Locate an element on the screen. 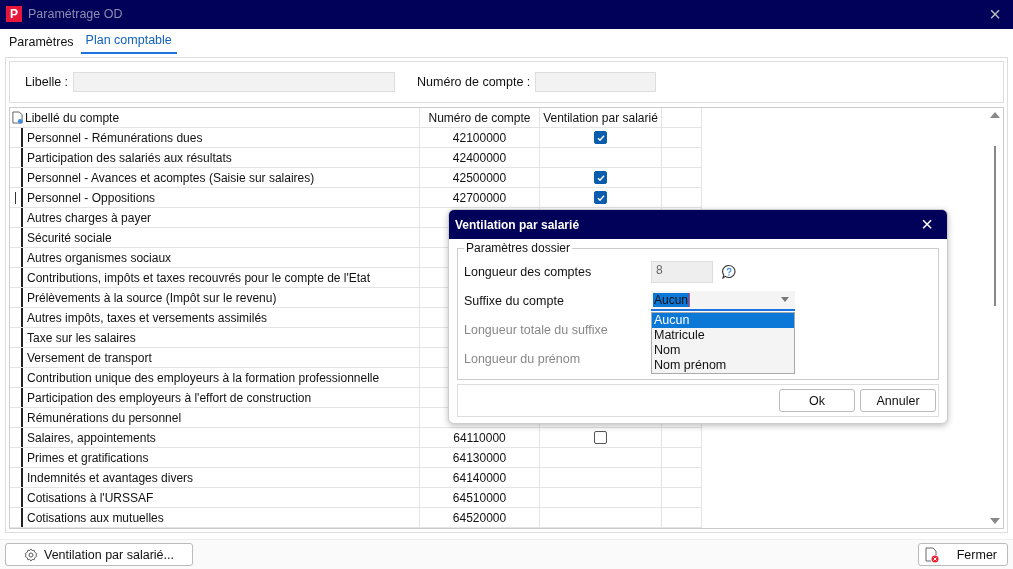  table-cell: 42500000 is located at coordinates (479, 177).